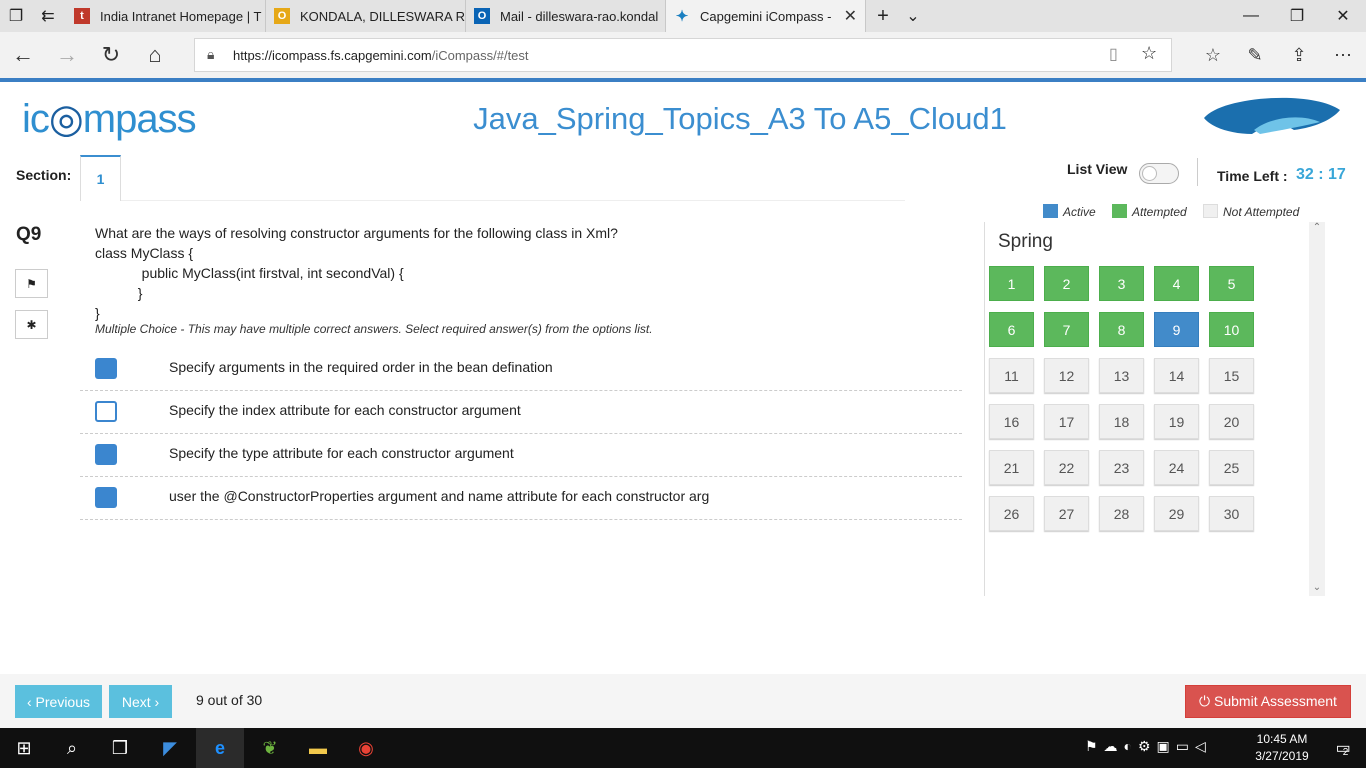  I want to click on tab-title: Capgemini iCompass -, so click(766, 16).